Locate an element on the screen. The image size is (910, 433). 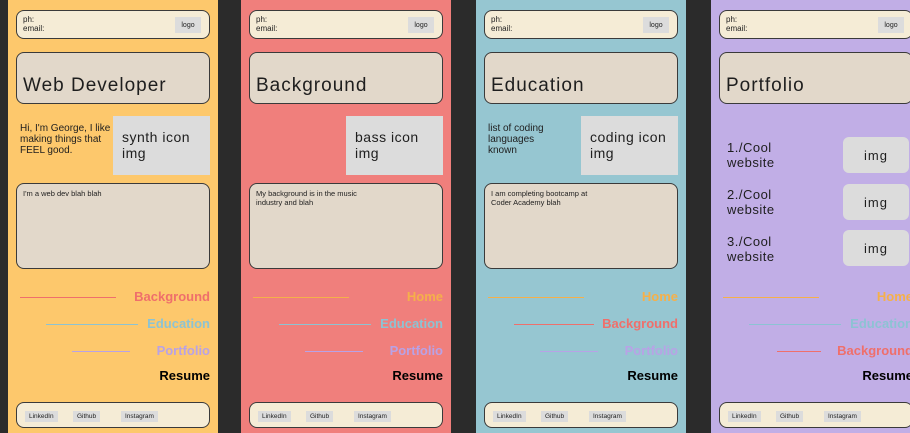
title-box: Background is located at coordinates (346, 78).